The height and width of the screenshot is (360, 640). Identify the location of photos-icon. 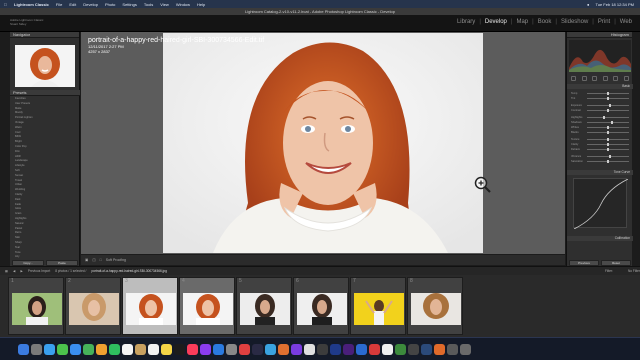
(101, 349).